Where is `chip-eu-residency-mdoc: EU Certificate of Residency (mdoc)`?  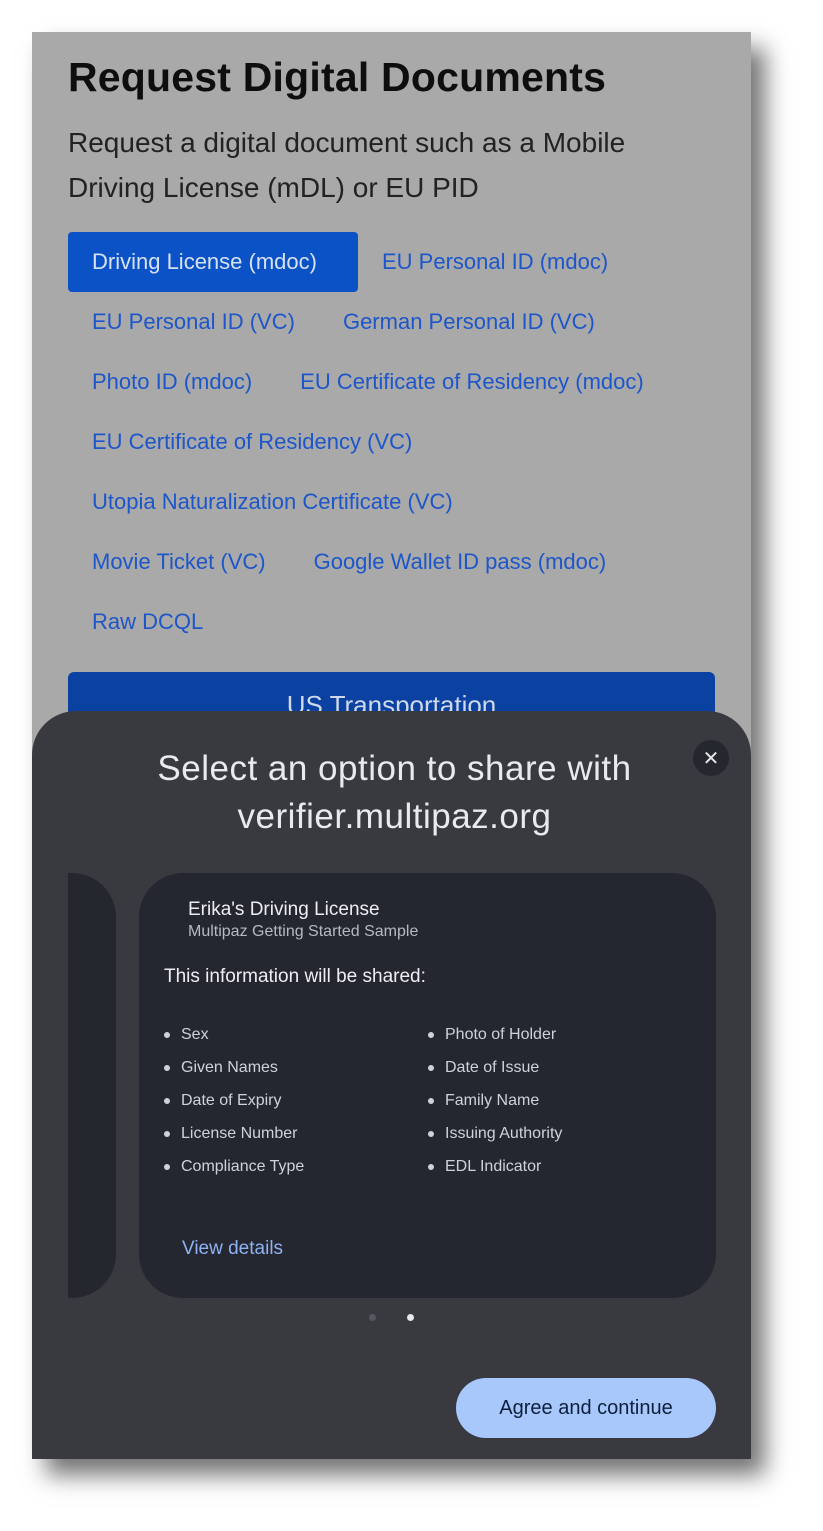
chip-eu-residency-mdoc: EU Certificate of Residency (mdoc) is located at coordinates (472, 382).